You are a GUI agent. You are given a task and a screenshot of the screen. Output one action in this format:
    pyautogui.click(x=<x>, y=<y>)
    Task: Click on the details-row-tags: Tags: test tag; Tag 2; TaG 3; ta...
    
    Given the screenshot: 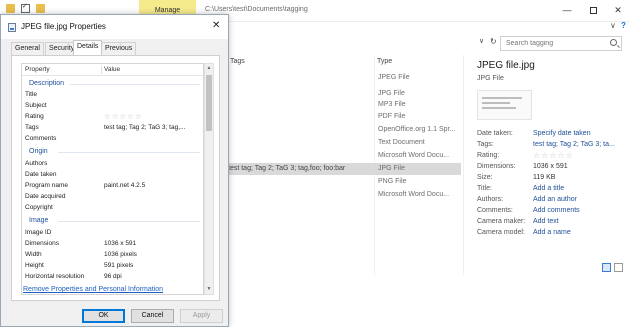 What is the action you would take?
    pyautogui.click(x=546, y=145)
    